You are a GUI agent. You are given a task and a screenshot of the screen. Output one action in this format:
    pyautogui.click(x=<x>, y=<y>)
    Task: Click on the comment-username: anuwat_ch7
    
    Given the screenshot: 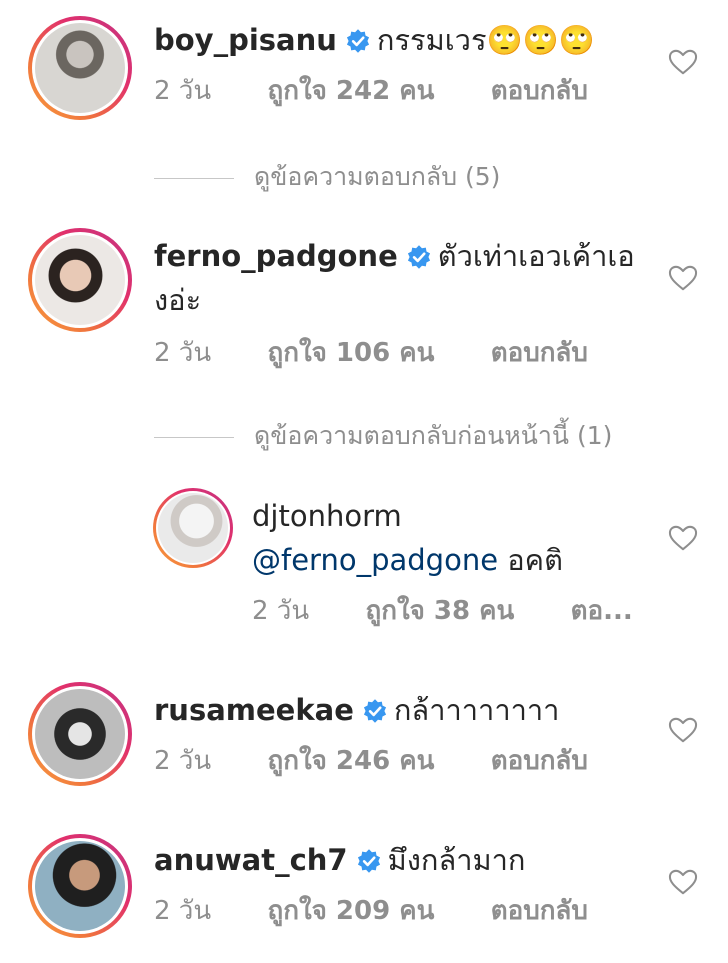 What is the action you would take?
    pyautogui.click(x=251, y=860)
    